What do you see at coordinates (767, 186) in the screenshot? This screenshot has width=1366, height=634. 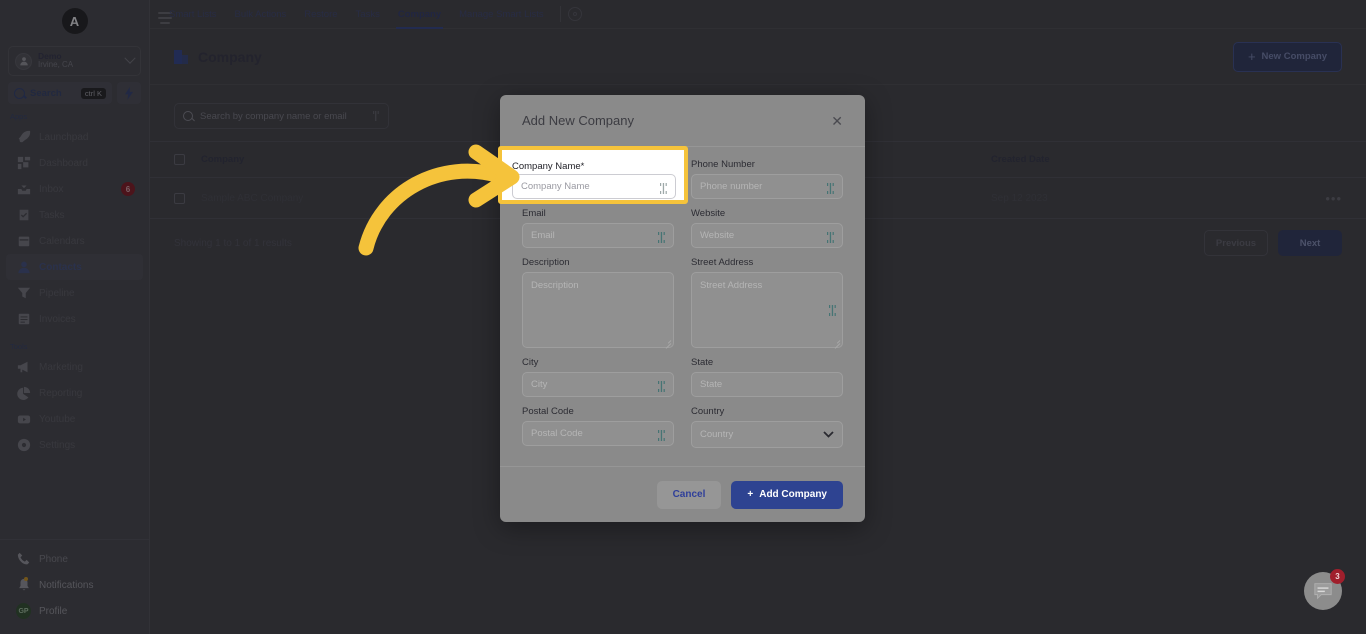 I see `input-phone-number: Phone number` at bounding box center [767, 186].